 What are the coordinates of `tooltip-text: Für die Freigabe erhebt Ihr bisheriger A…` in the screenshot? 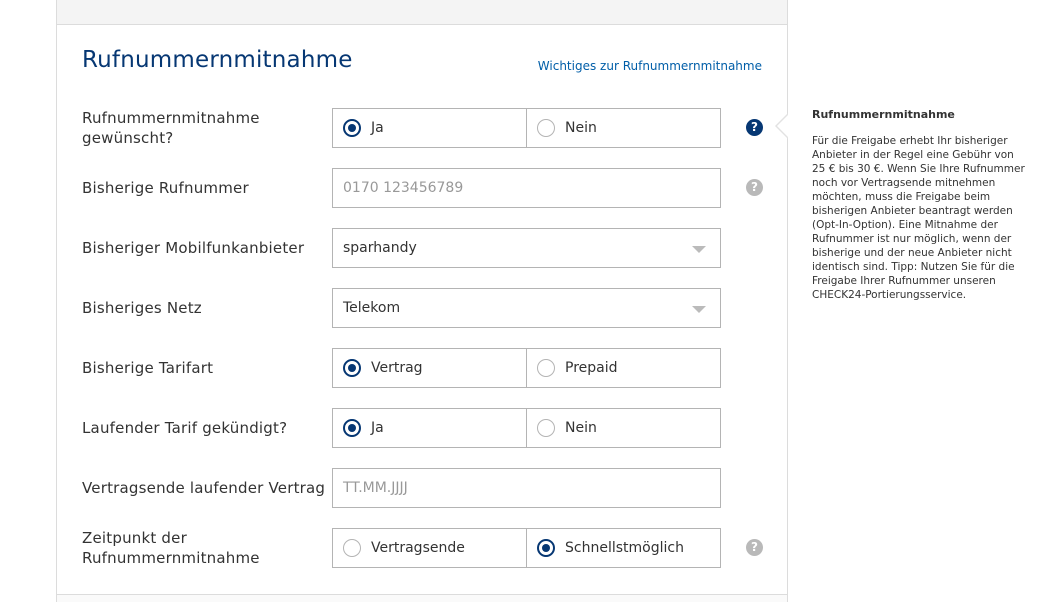 It's located at (918, 218).